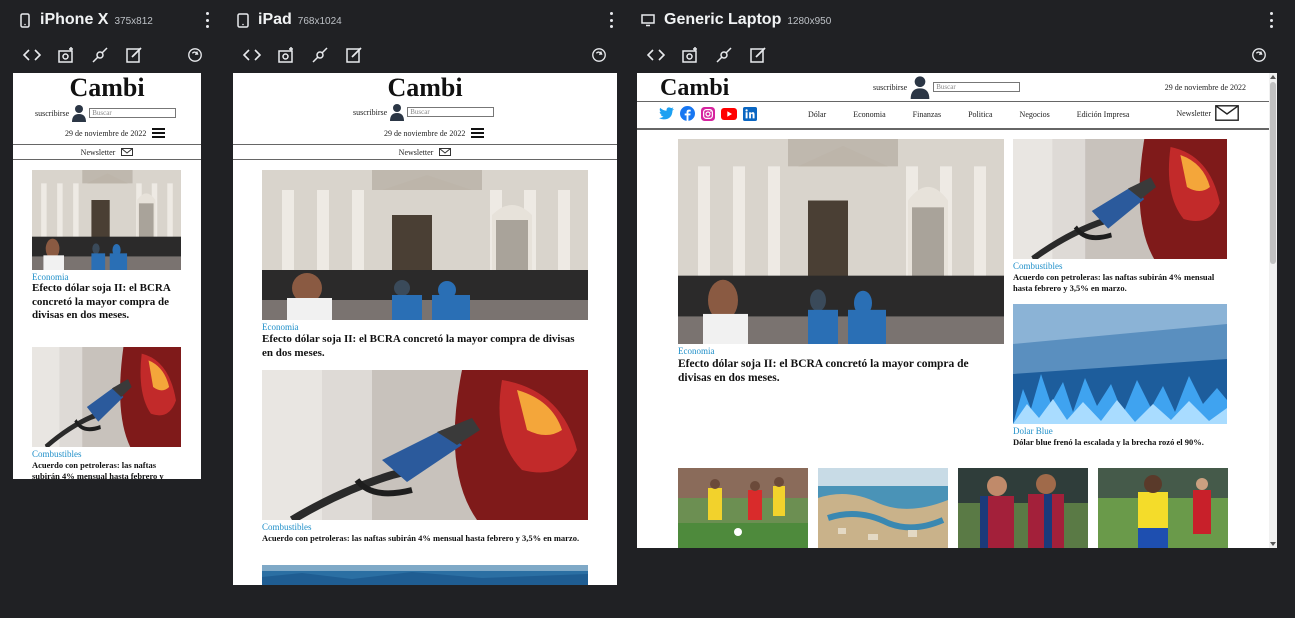 This screenshot has width=1295, height=618. Describe the element at coordinates (927, 114) in the screenshot. I see `nav-item: Finanzas` at that location.